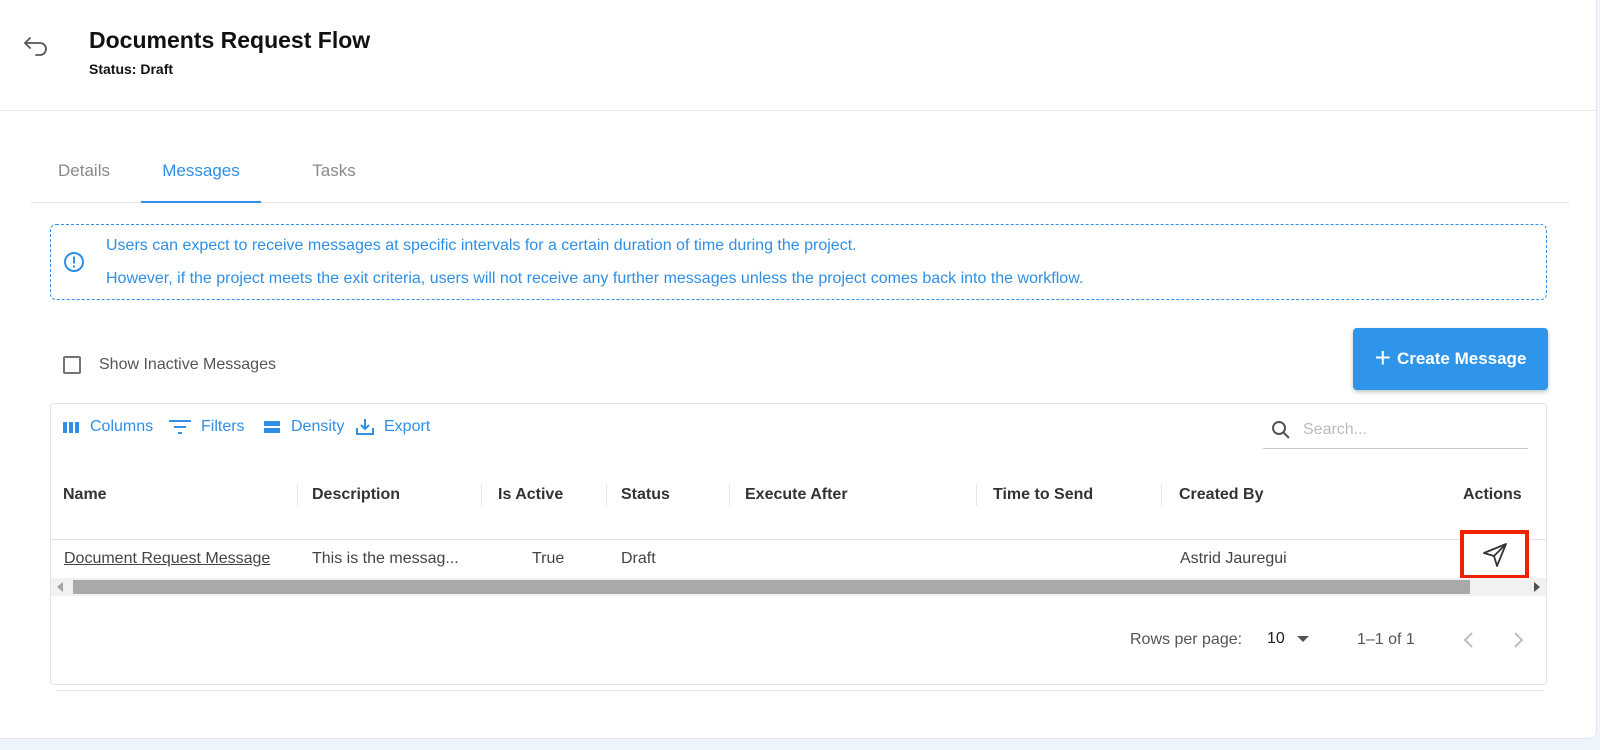  Describe the element at coordinates (85, 495) in the screenshot. I see `column-header-name: Name` at that location.